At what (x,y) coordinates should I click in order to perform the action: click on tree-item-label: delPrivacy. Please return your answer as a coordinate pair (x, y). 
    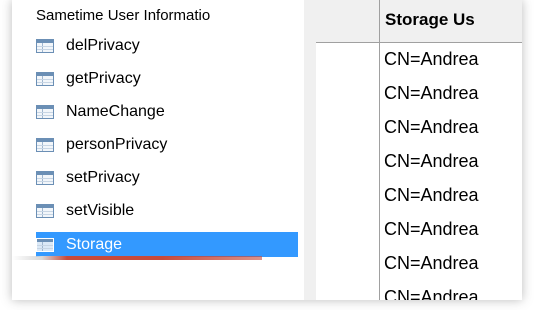
    Looking at the image, I should click on (103, 45).